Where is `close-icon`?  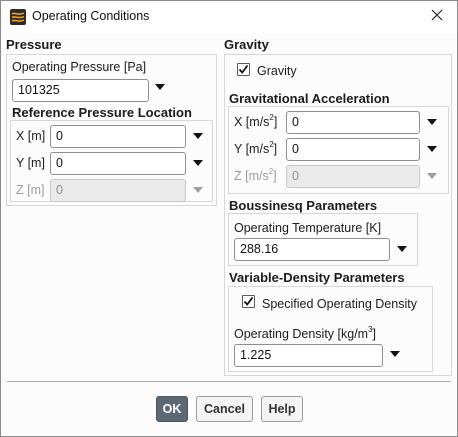
close-icon is located at coordinates (437, 16).